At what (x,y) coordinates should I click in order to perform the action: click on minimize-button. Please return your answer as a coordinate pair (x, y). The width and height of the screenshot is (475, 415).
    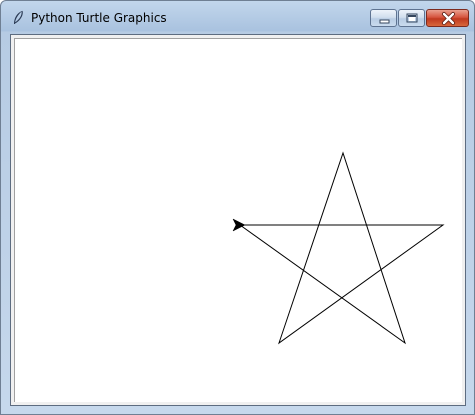
    Looking at the image, I should click on (383, 18).